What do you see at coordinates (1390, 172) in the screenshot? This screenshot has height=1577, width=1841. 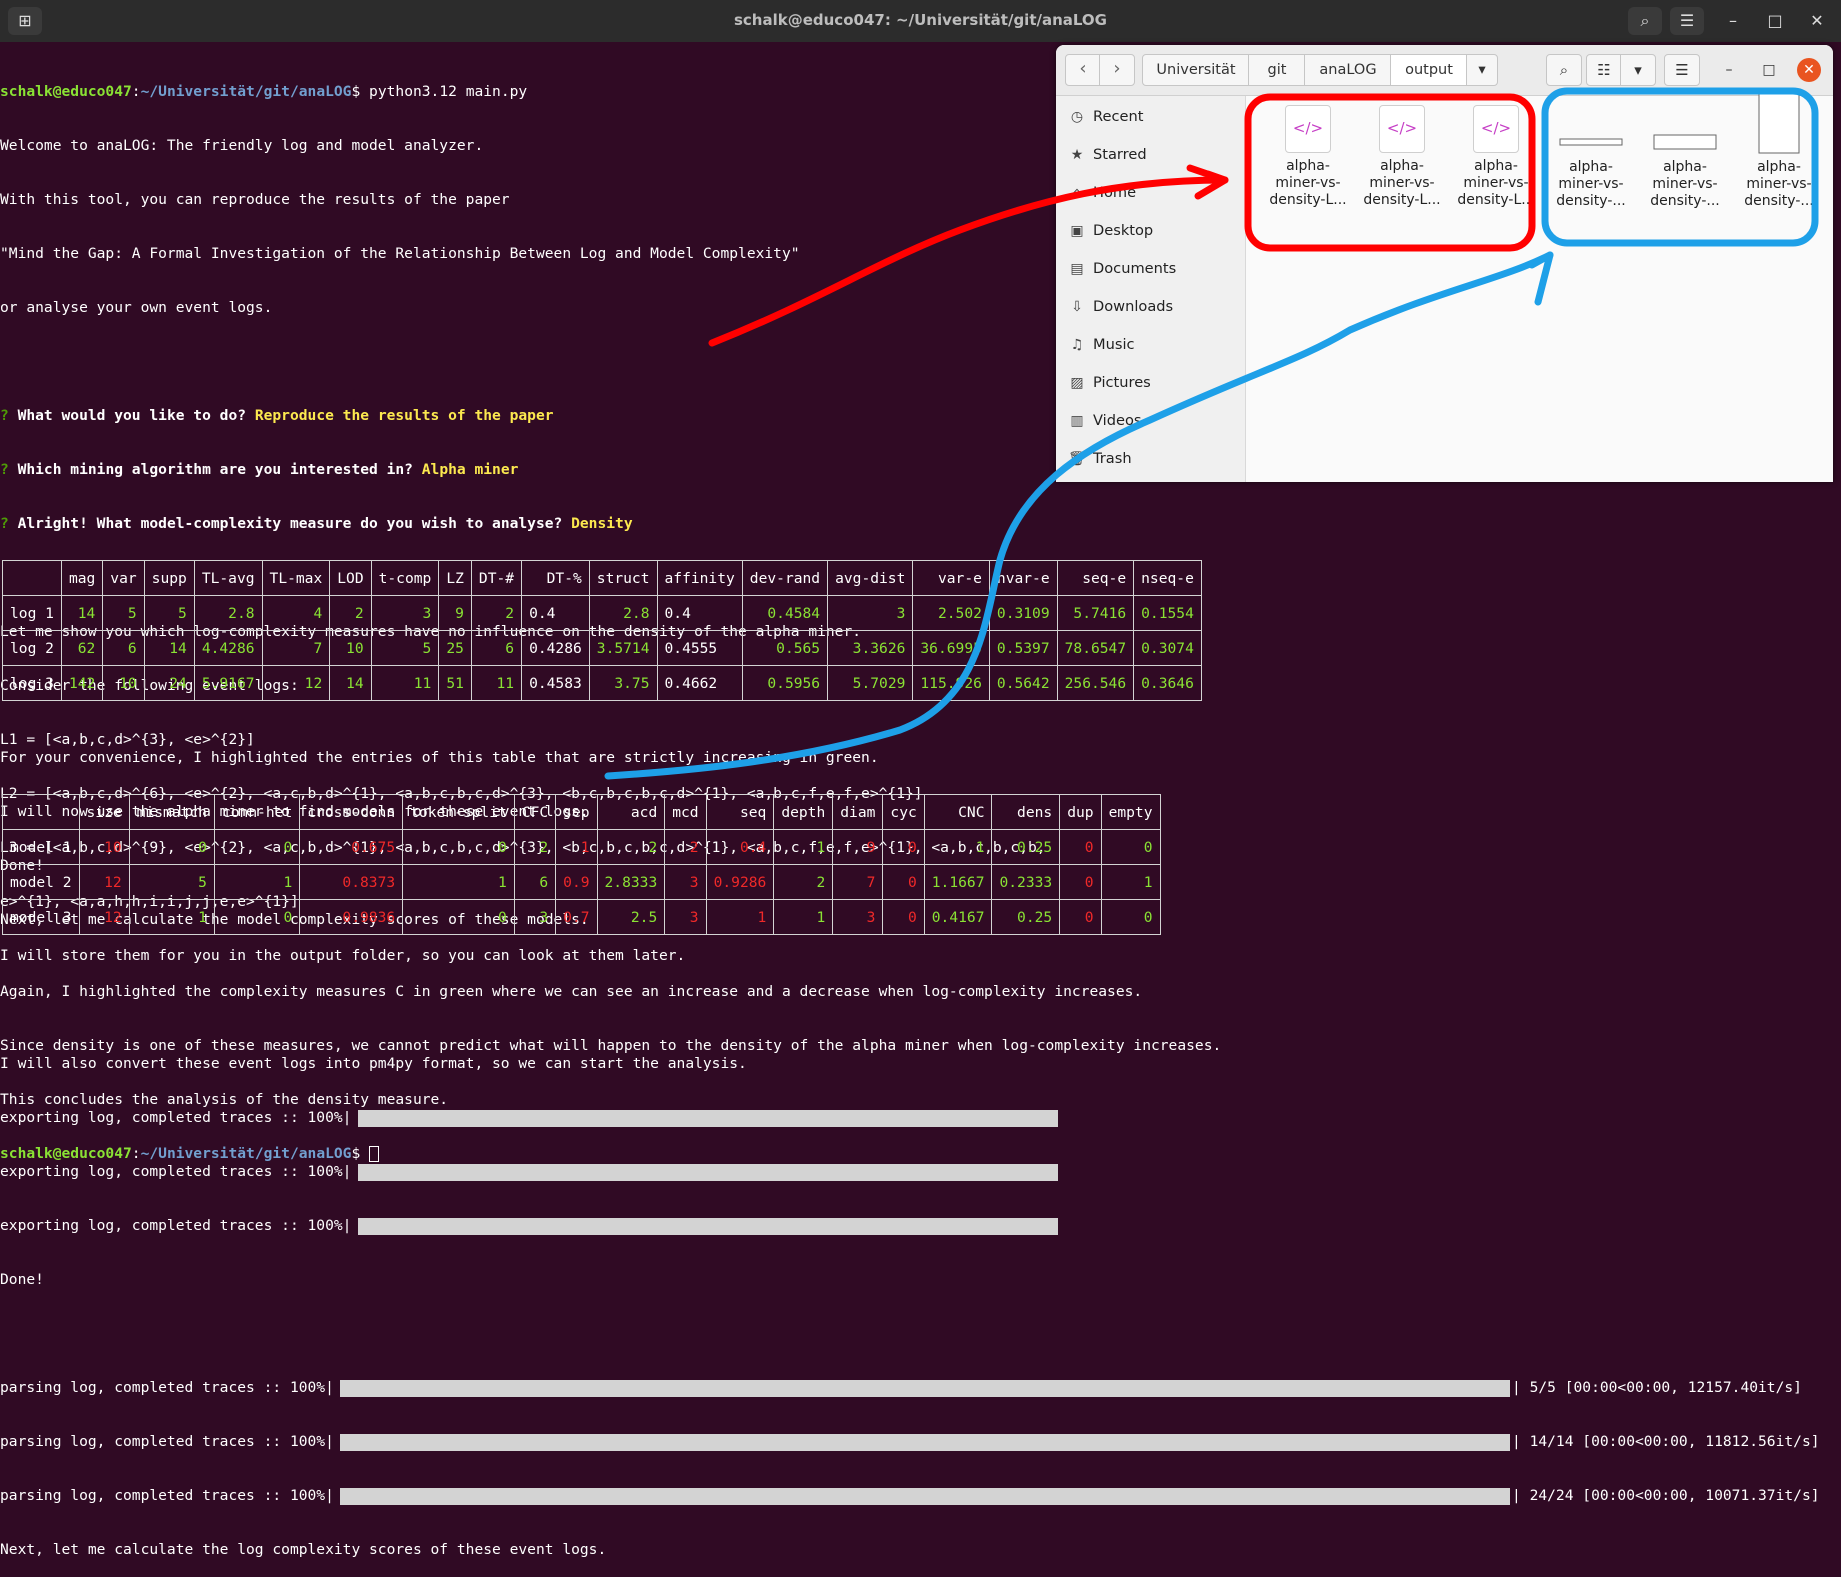 I see `red-annotation-box` at bounding box center [1390, 172].